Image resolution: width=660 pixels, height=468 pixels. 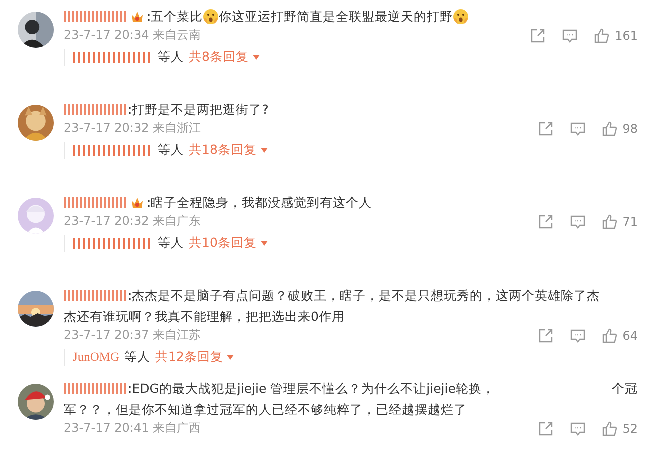 What do you see at coordinates (228, 150) in the screenshot?
I see `replies-link: 共18条回复` at bounding box center [228, 150].